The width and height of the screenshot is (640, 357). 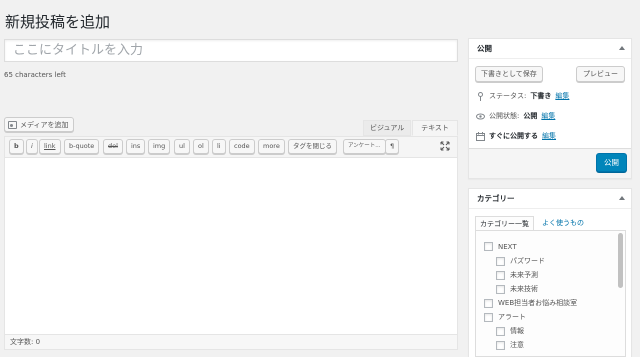 I want to click on tab-visual: ビジュアル, so click(x=387, y=128).